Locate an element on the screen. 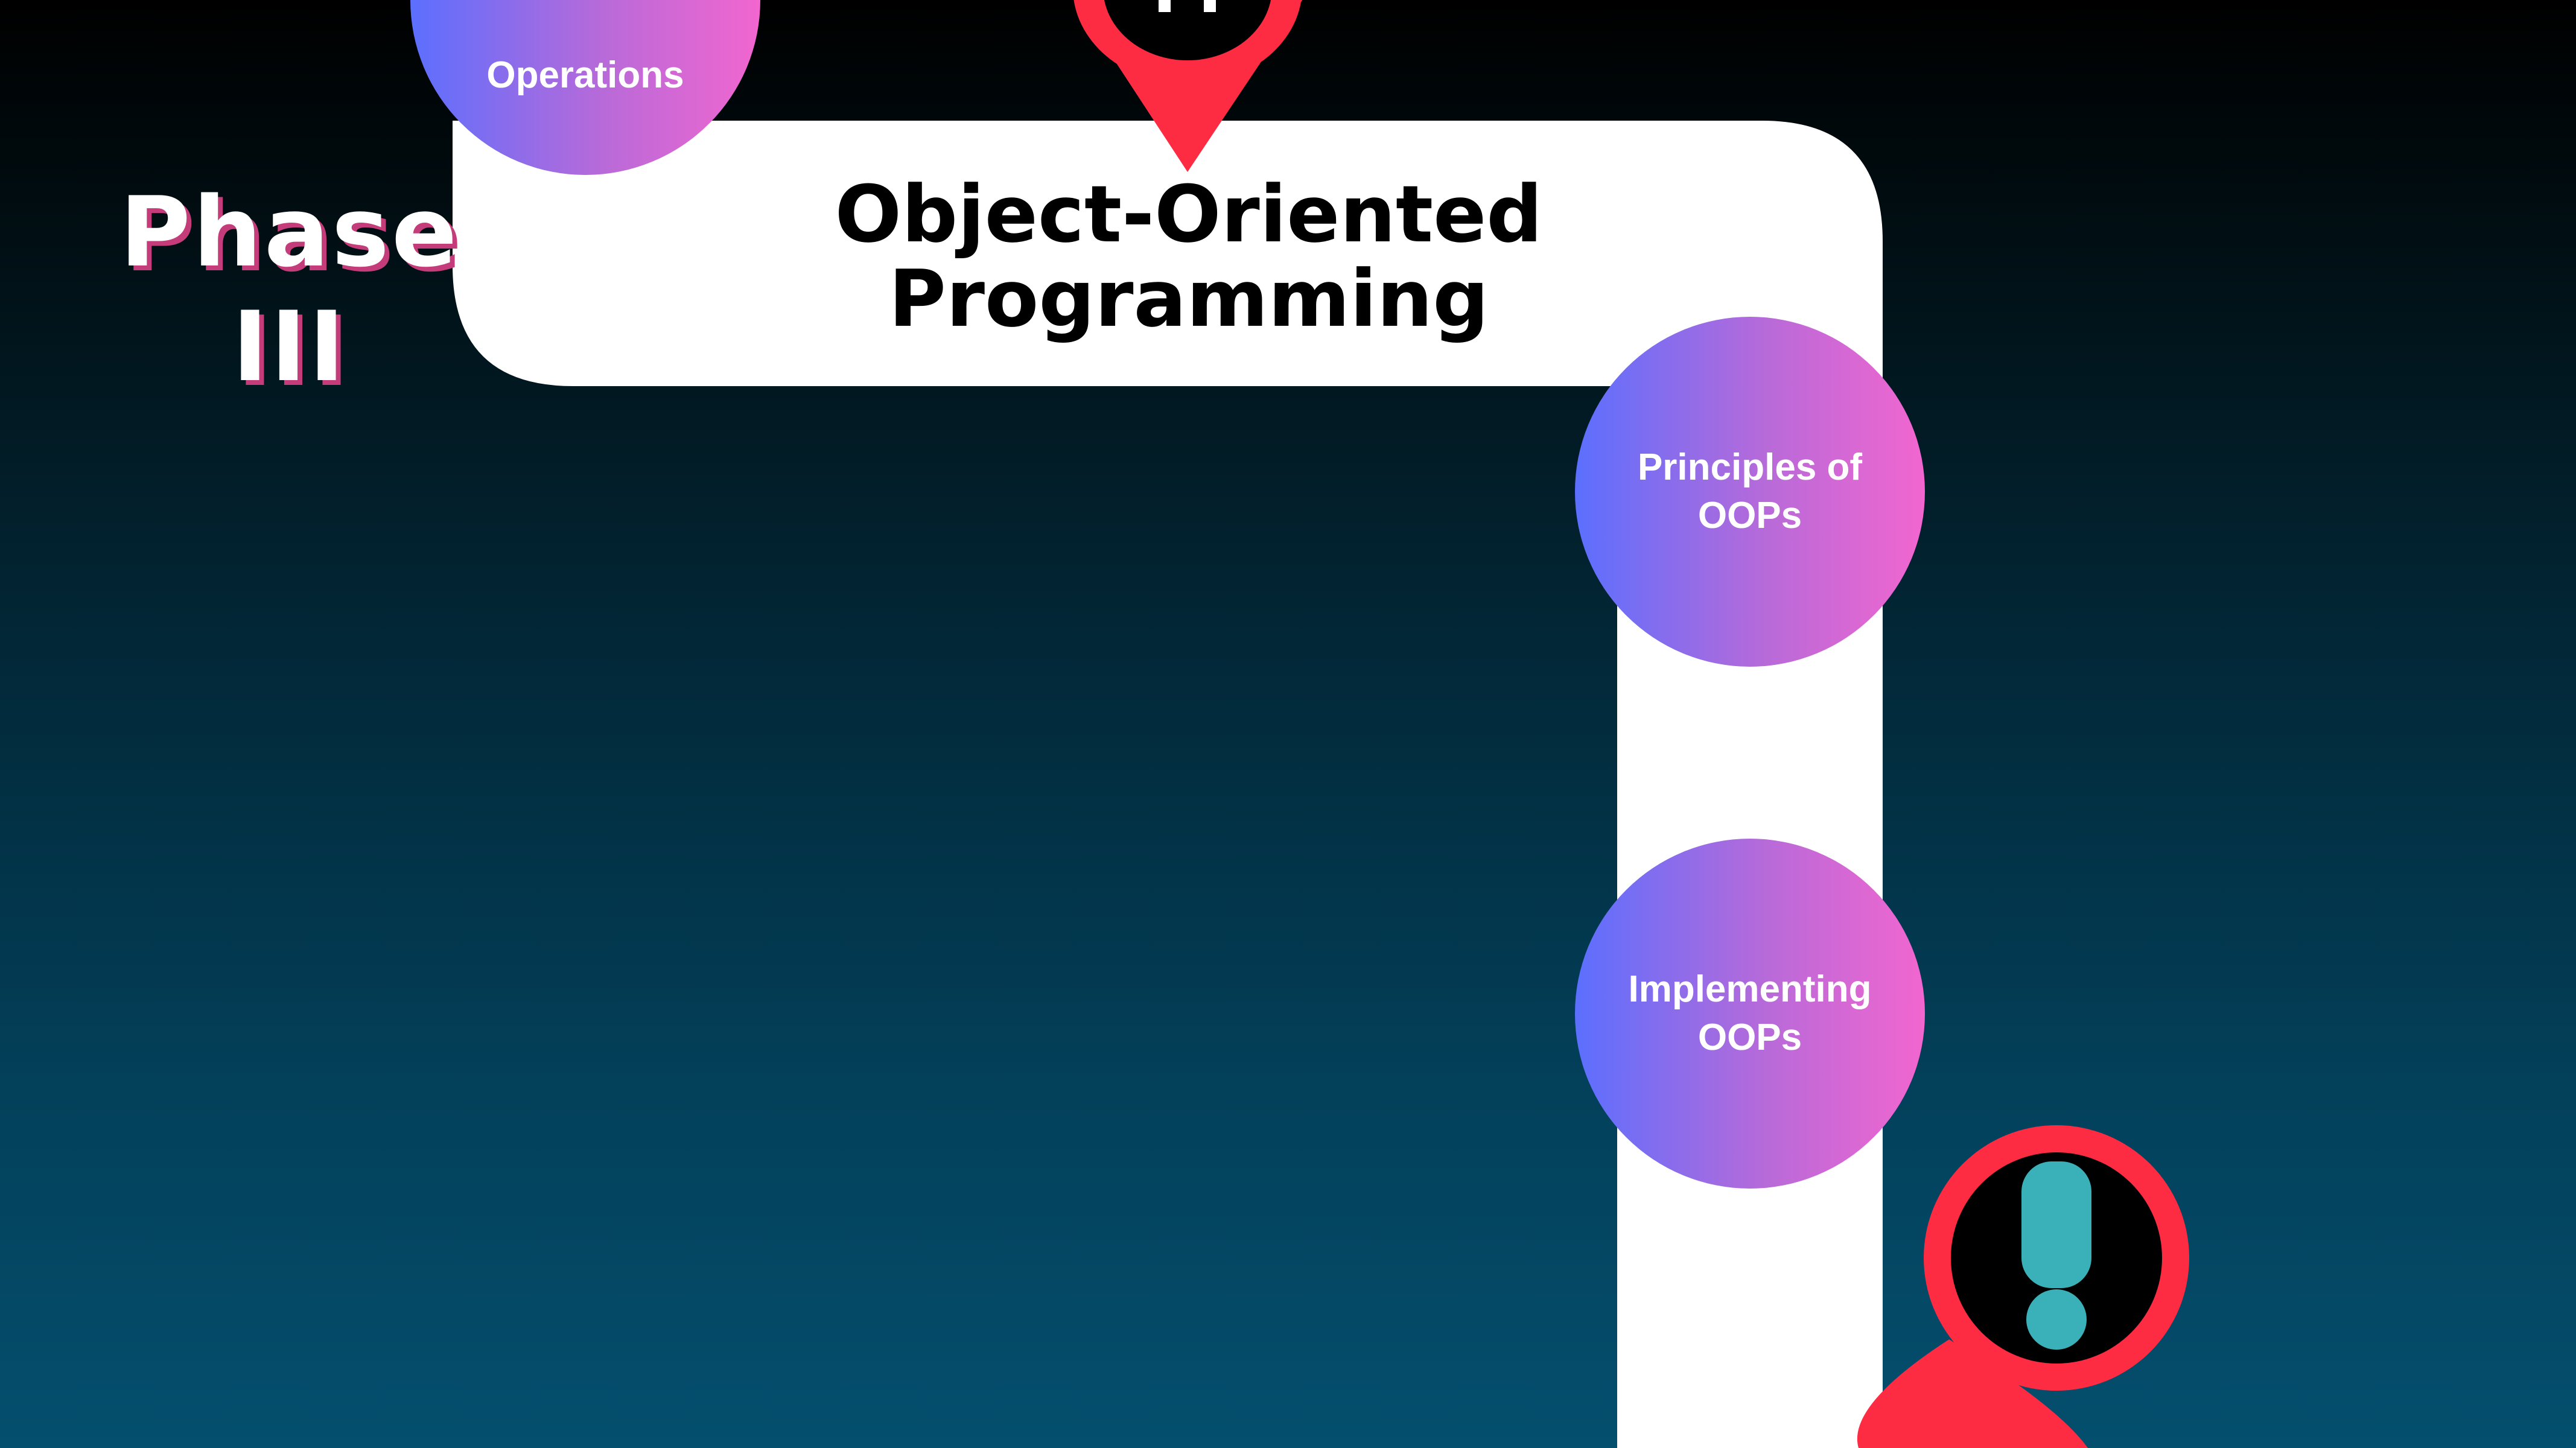 This screenshot has height=1448, width=2576. phase-label: Phase III is located at coordinates (290, 290).